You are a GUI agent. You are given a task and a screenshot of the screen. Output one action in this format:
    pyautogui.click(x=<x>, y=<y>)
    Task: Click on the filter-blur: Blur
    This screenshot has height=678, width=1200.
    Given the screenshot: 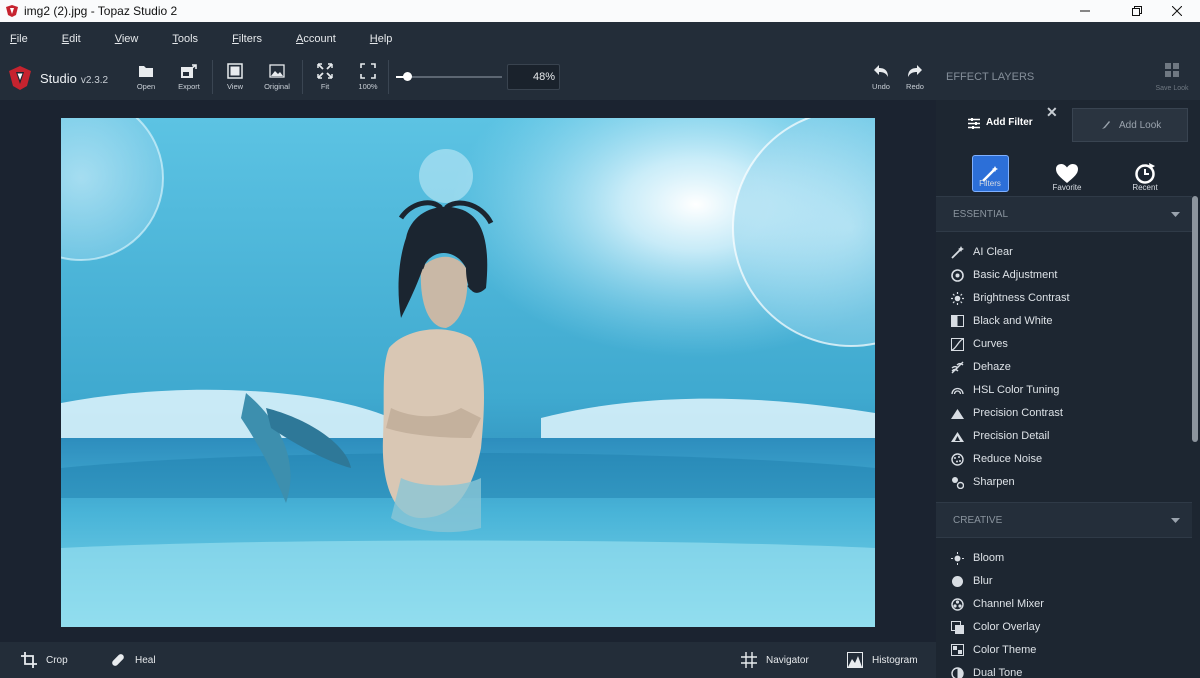 What is the action you would take?
    pyautogui.click(x=971, y=581)
    